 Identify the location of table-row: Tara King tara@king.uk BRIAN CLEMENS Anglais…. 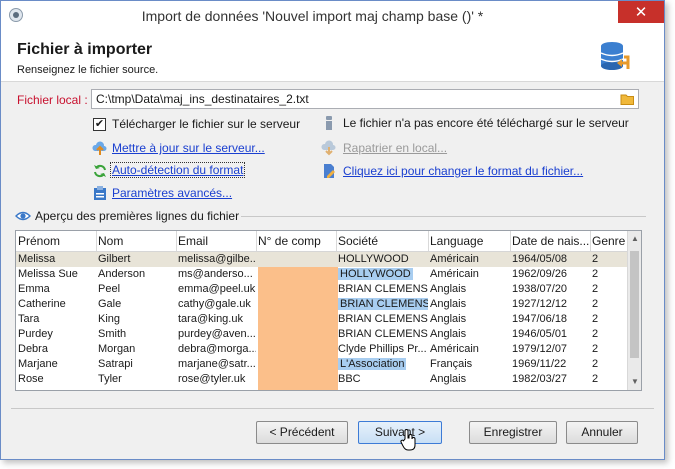
(322, 319).